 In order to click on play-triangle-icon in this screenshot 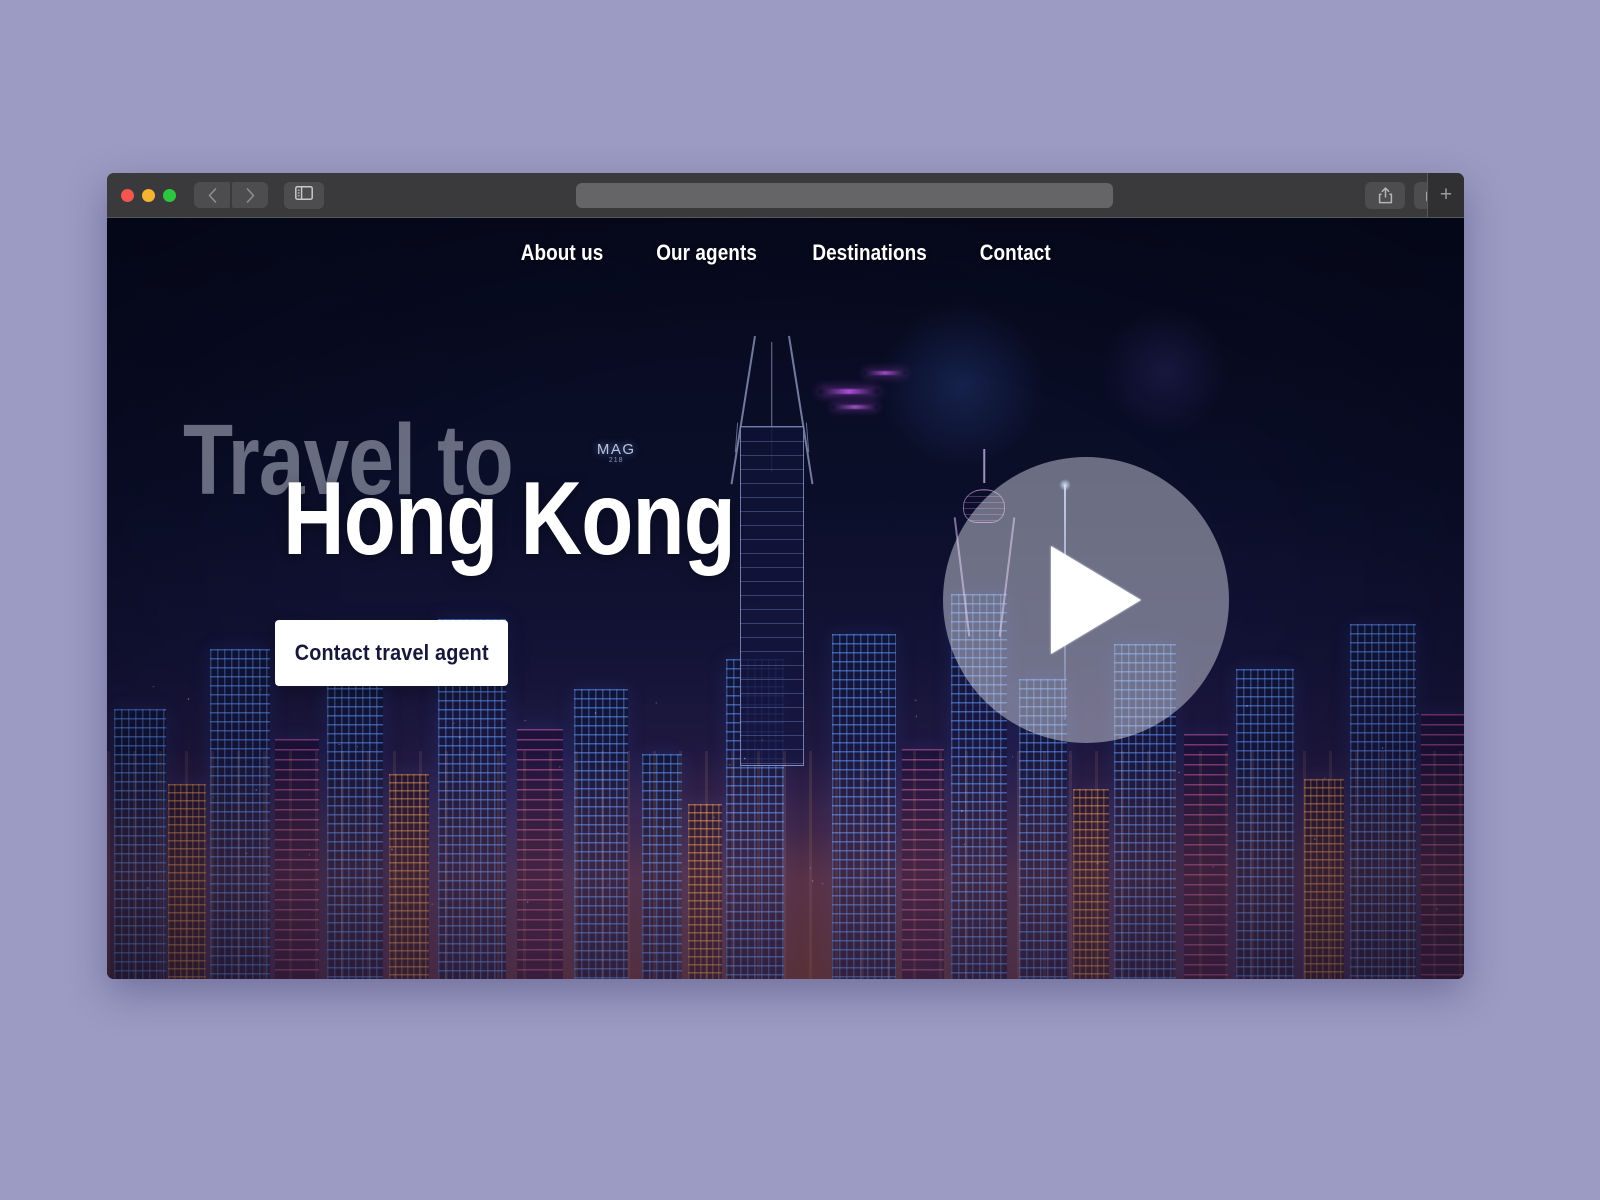, I will do `click(1096, 600)`.